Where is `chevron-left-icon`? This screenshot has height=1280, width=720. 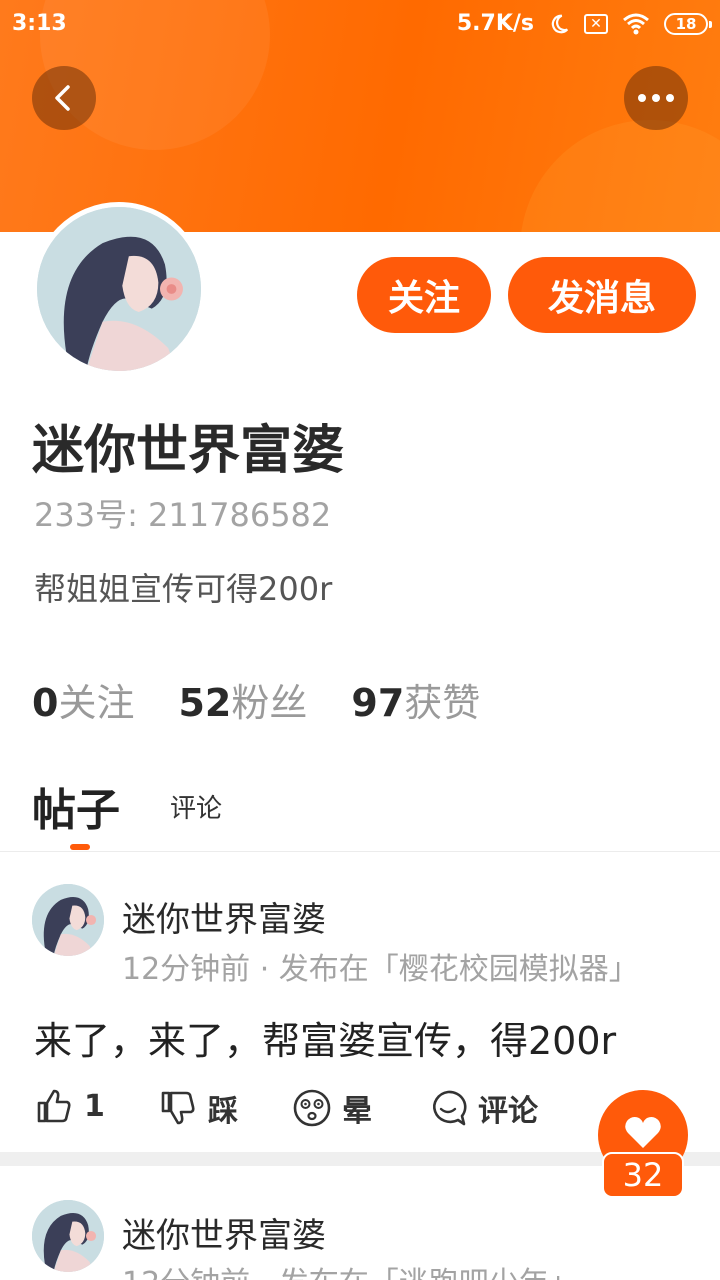
chevron-left-icon is located at coordinates (62, 98).